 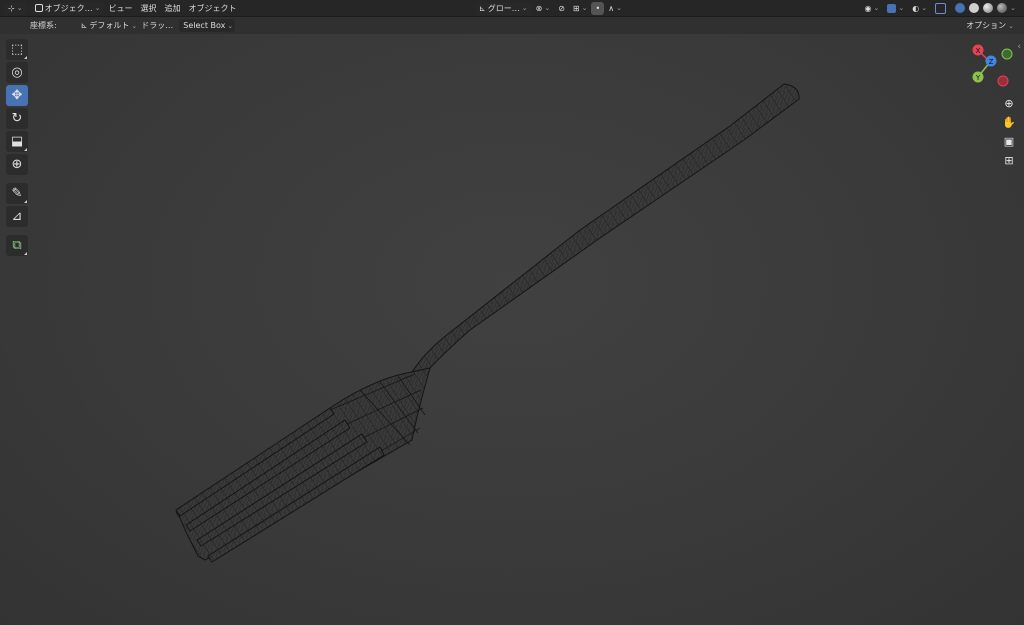 I want to click on drag-select: Select Box ⌄, so click(x=207, y=25).